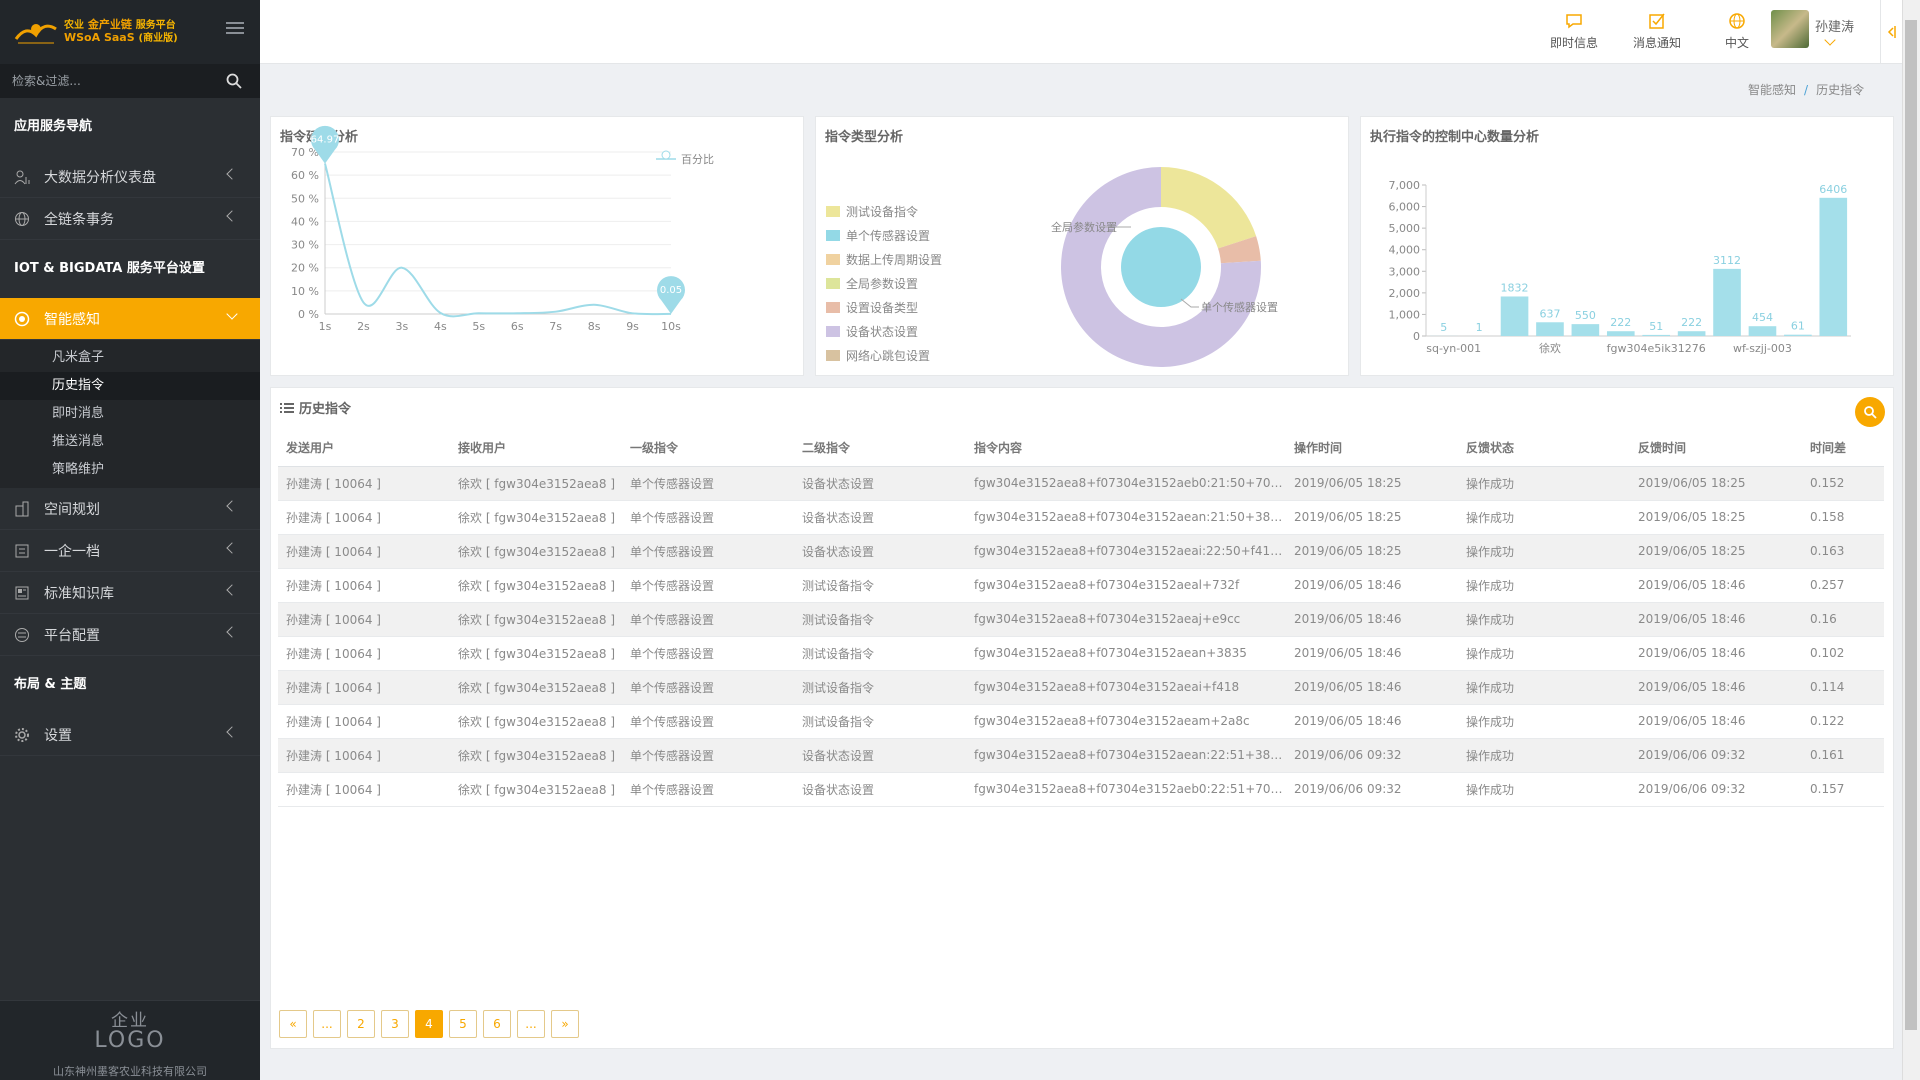 The width and height of the screenshot is (1920, 1080). What do you see at coordinates (1870, 412) in the screenshot?
I see `table-search-button` at bounding box center [1870, 412].